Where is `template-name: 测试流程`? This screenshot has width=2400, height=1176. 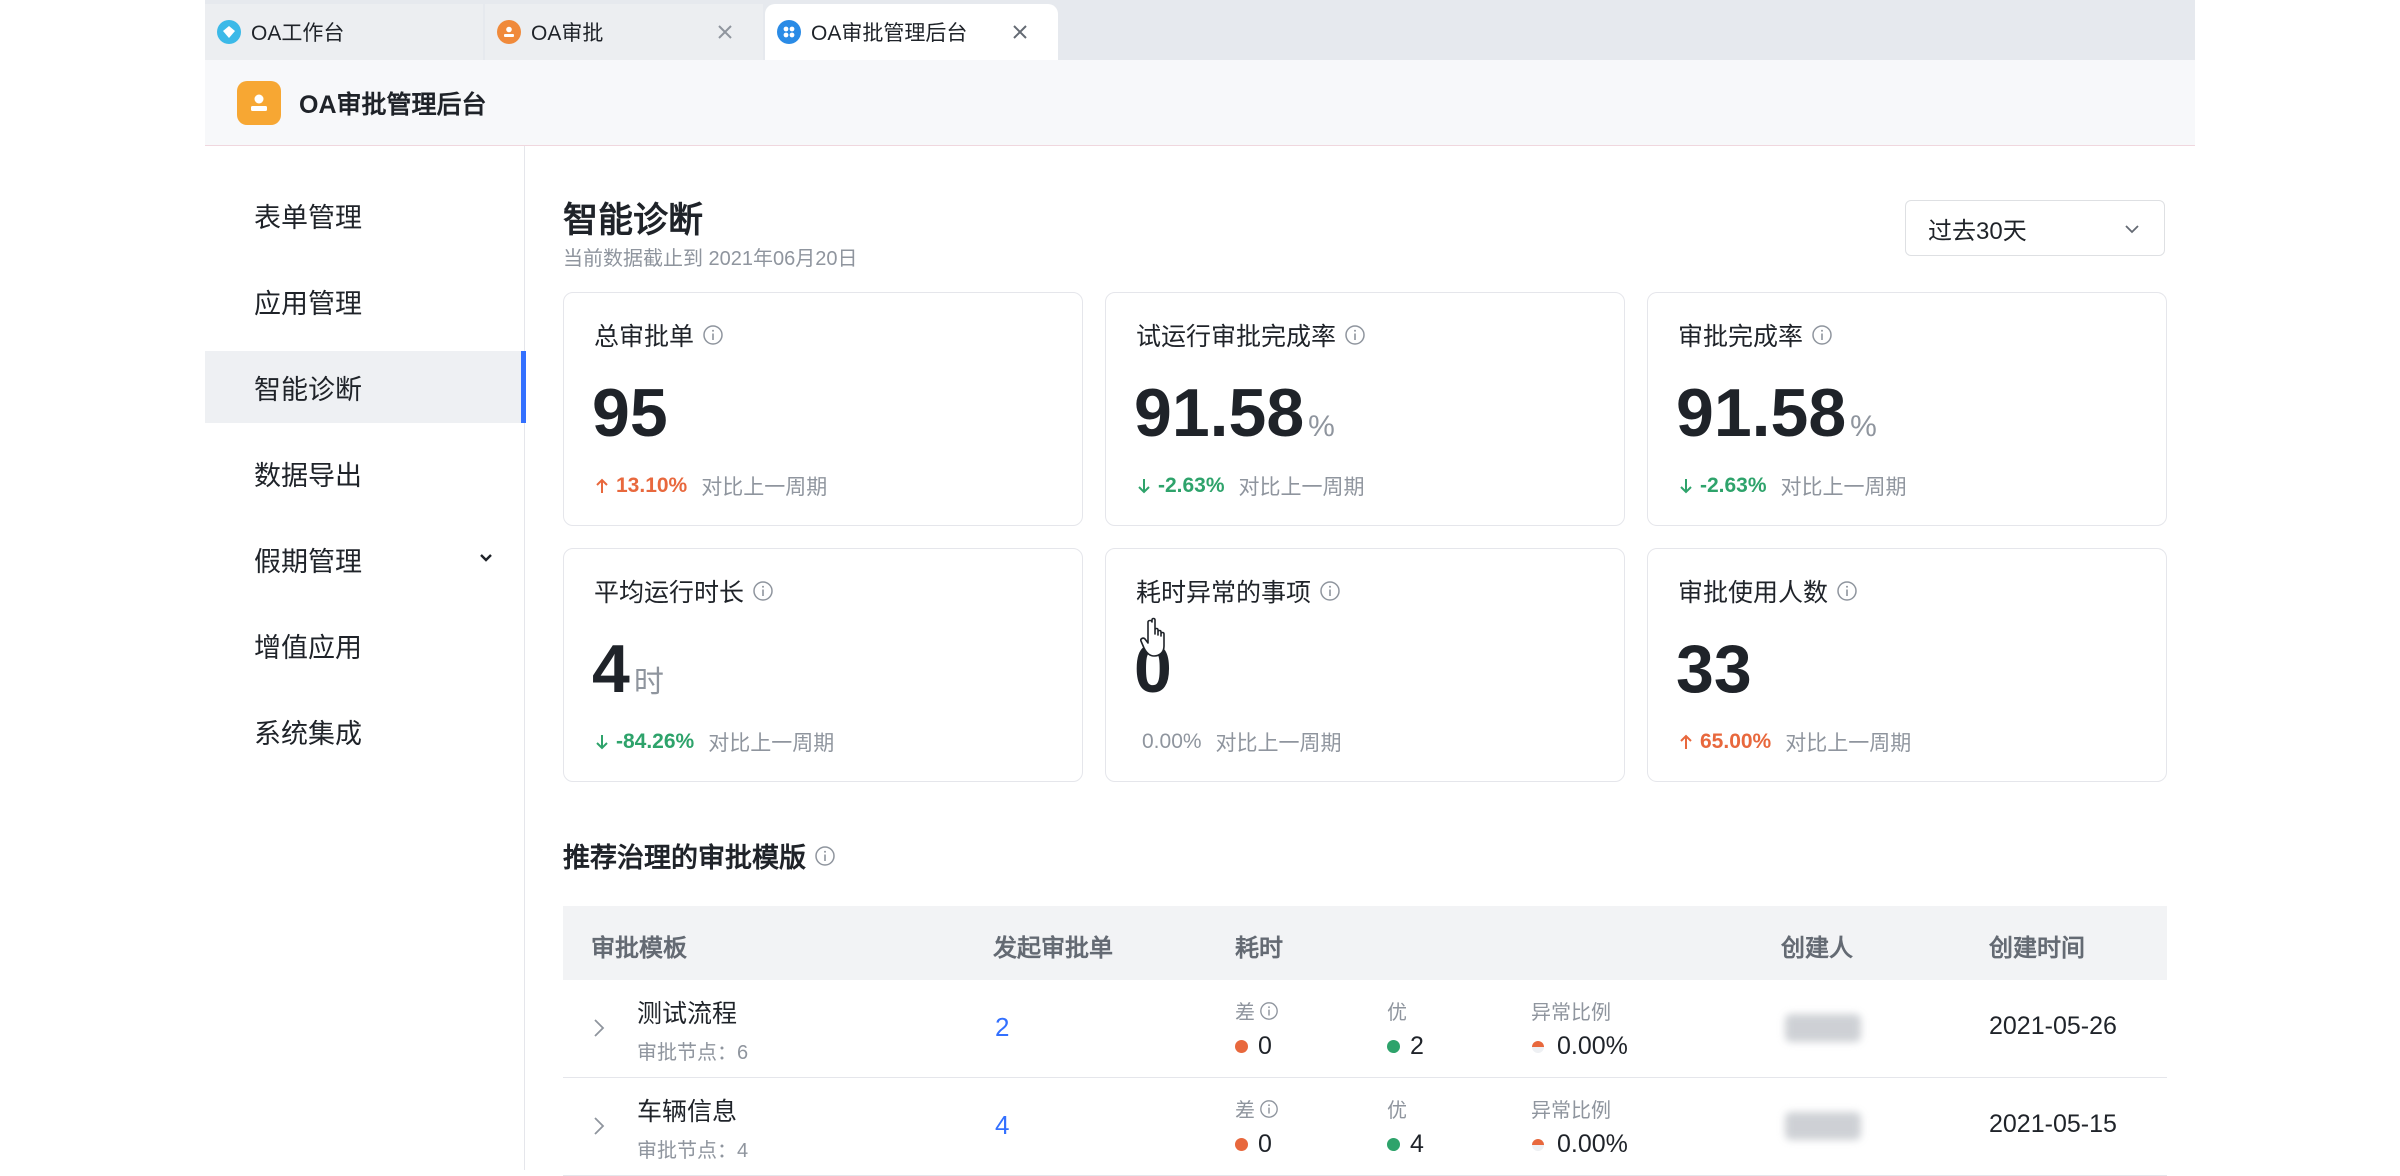 template-name: 测试流程 is located at coordinates (687, 1014).